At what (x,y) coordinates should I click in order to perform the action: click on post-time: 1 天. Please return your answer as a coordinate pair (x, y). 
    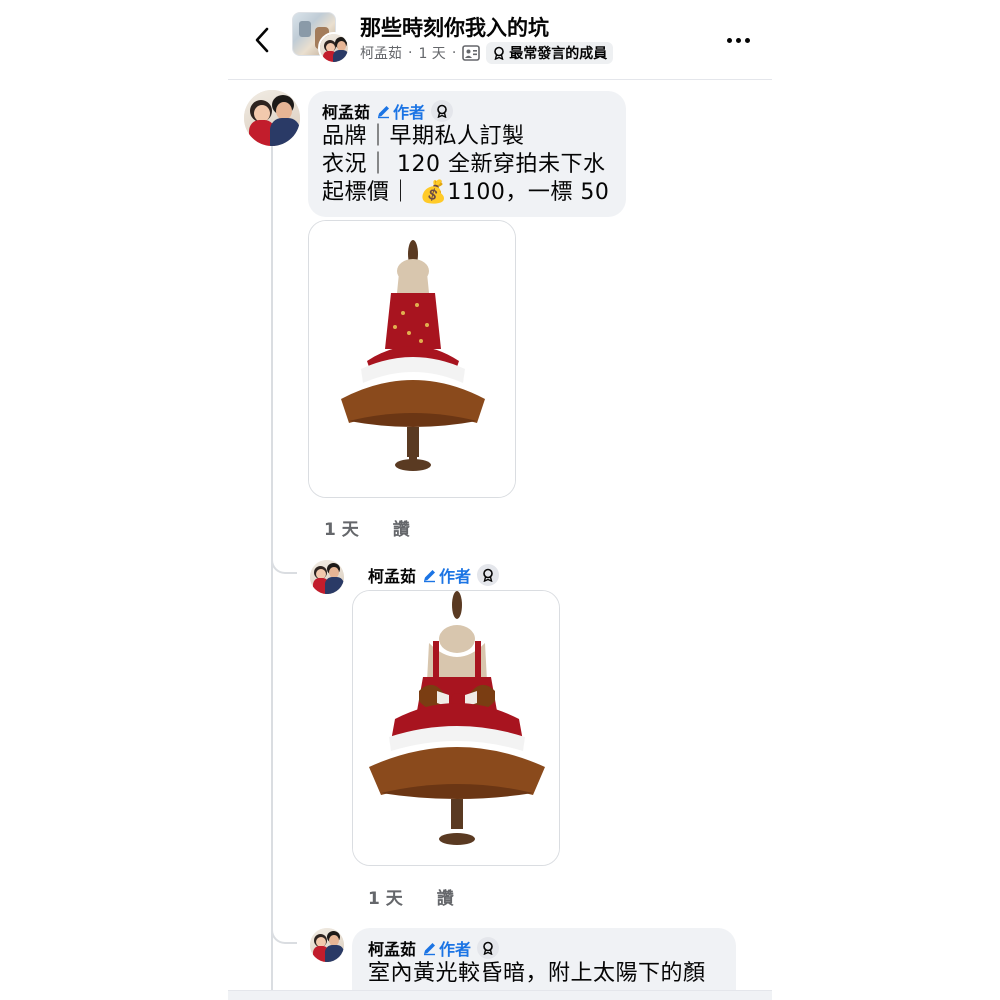
    Looking at the image, I should click on (431, 53).